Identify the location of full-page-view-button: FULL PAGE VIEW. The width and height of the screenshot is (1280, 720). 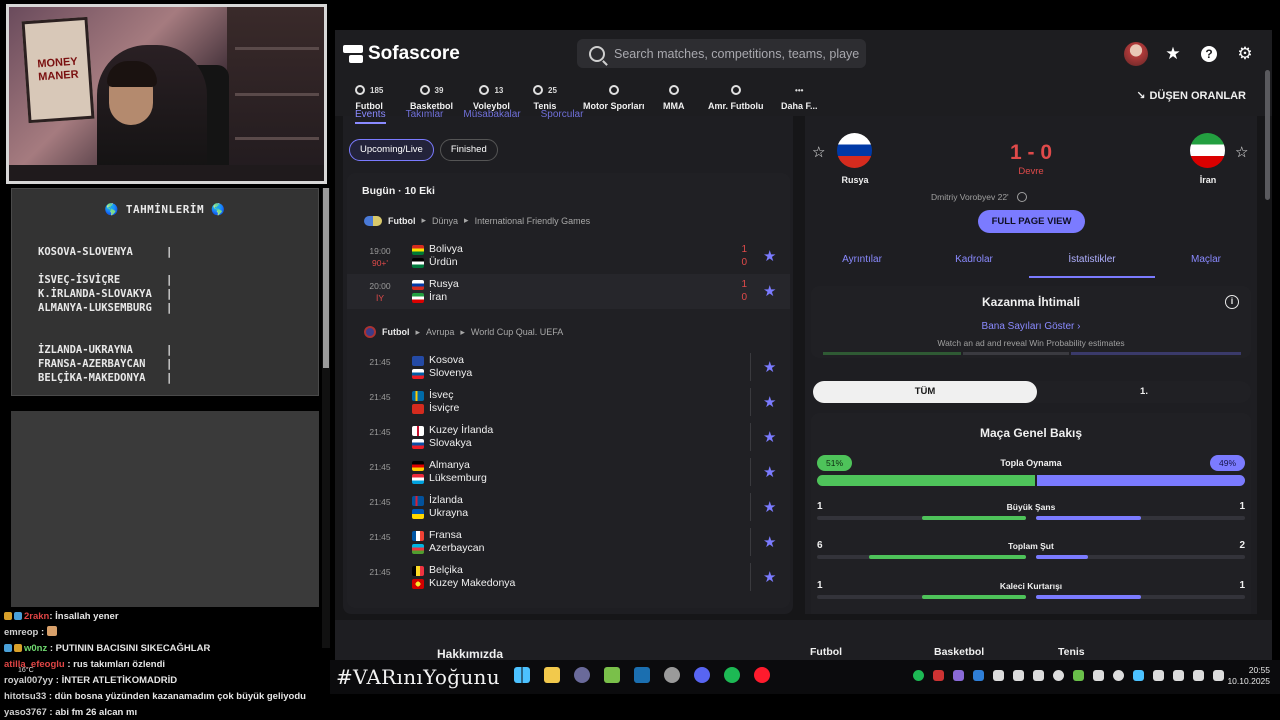
(1031, 221).